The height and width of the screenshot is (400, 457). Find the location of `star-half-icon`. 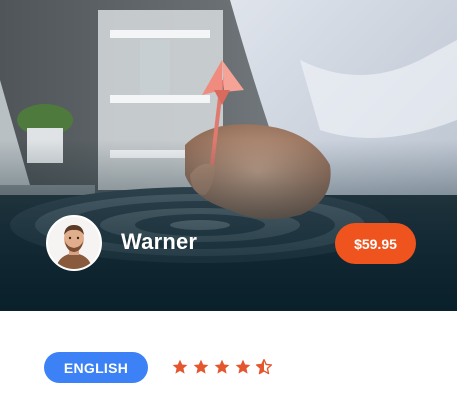

star-half-icon is located at coordinates (264, 366).